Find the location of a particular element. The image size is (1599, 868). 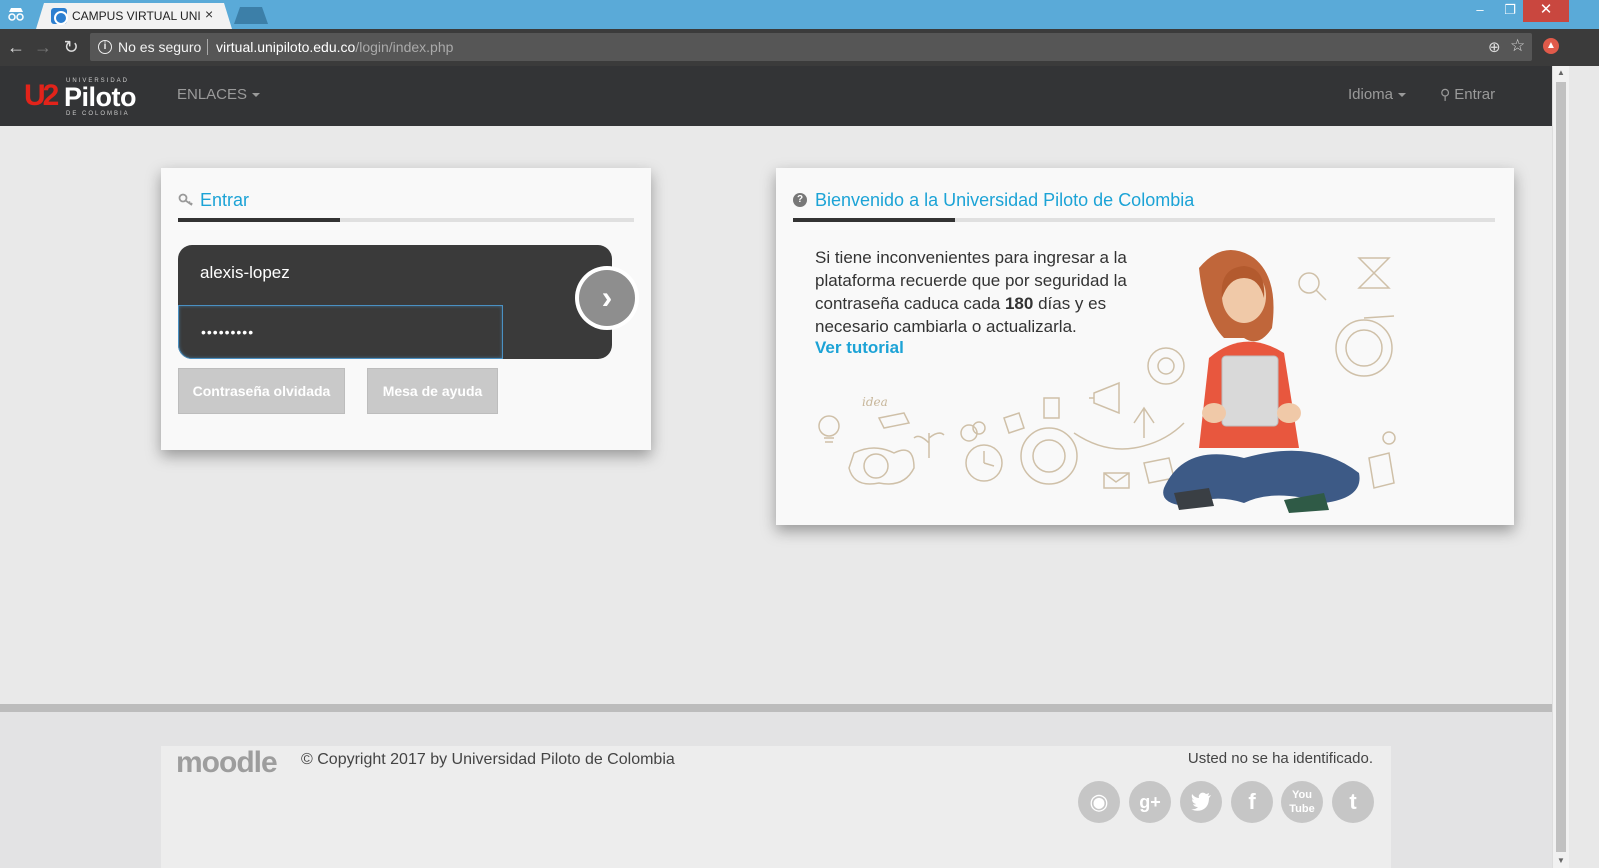

reload-icon: ↻ is located at coordinates (71, 47).